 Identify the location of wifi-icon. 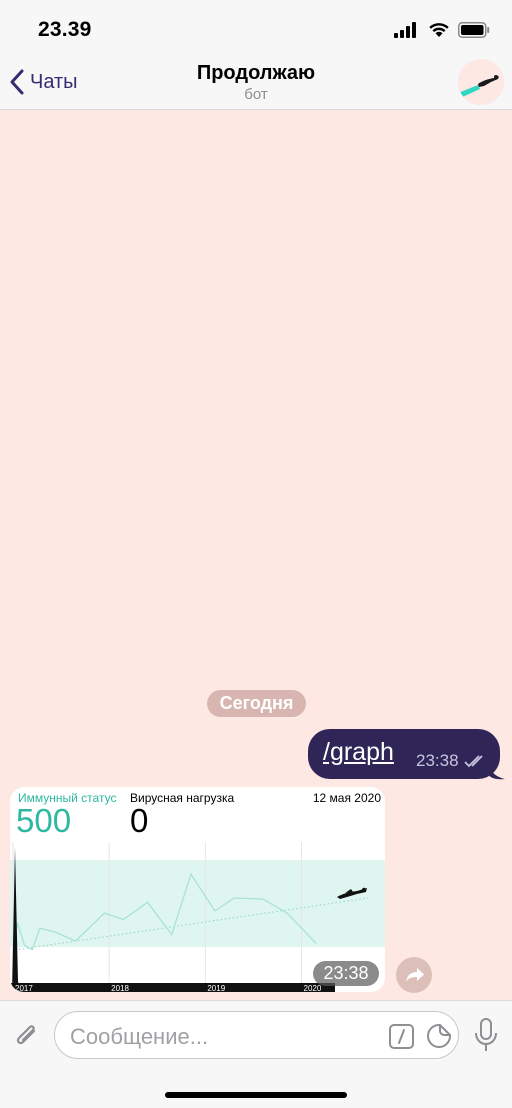
(439, 30).